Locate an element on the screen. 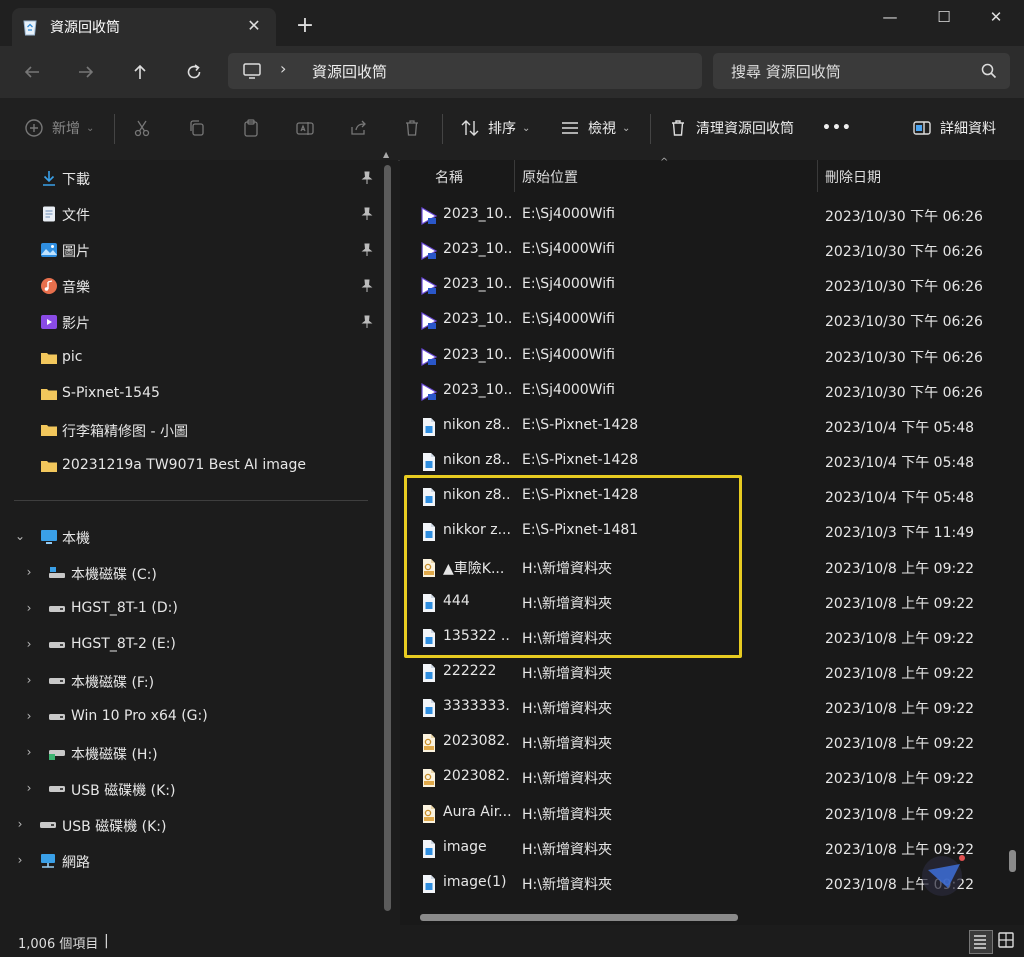 This screenshot has height=957, width=1024. nav-item-drive: › 本機磁碟 (F:) is located at coordinates (190, 681).